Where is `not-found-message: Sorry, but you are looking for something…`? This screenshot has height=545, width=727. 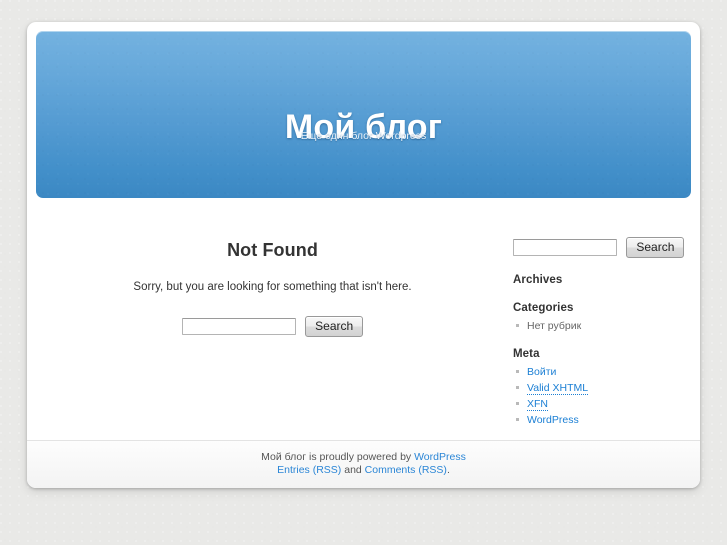
not-found-message: Sorry, but you are looking for something… is located at coordinates (272, 287).